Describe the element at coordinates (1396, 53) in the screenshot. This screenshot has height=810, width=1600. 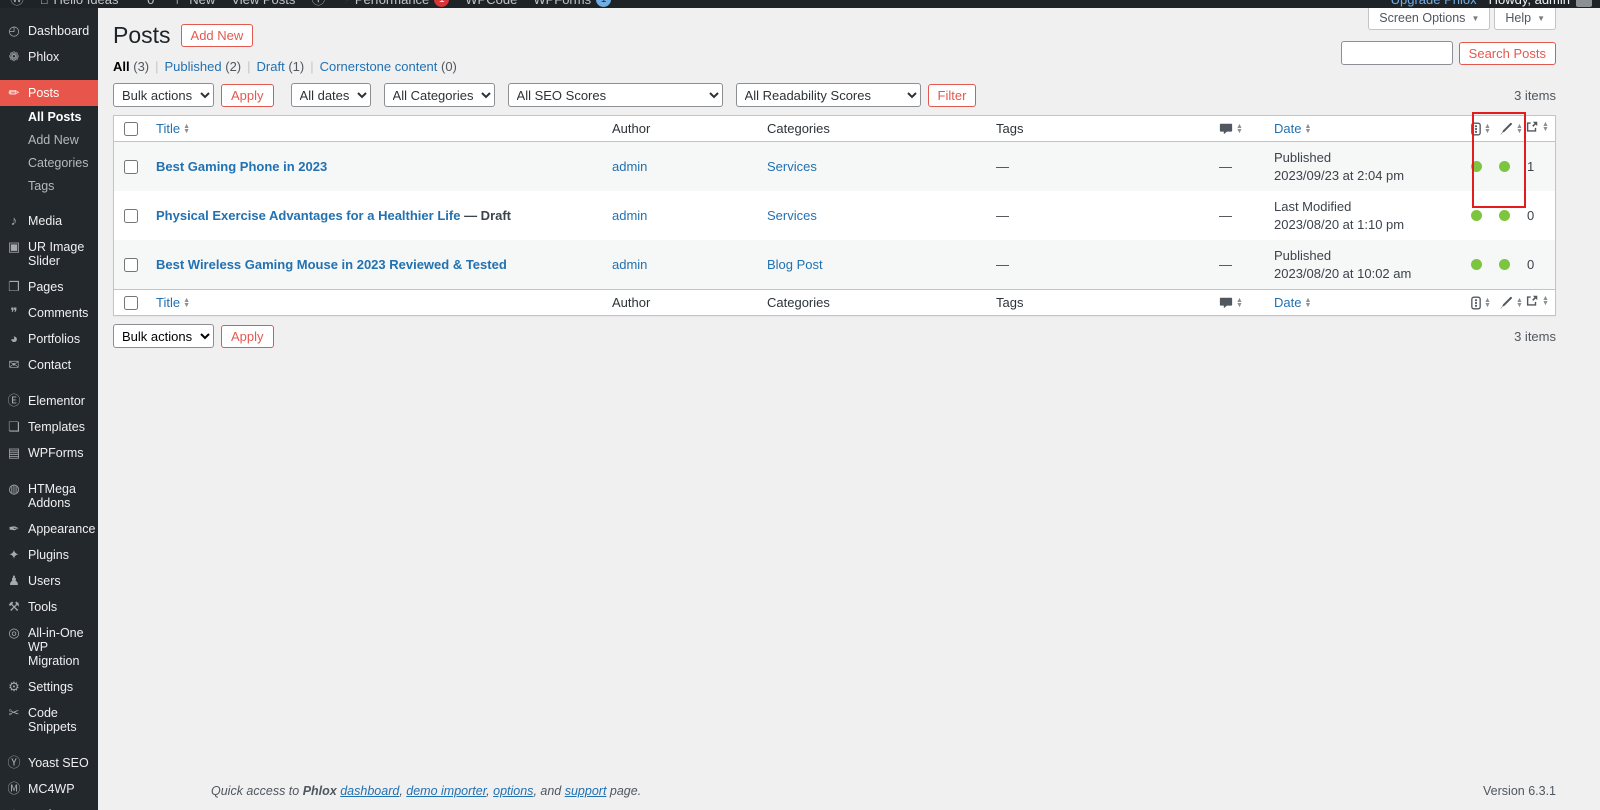
I see `search-posts-input` at that location.